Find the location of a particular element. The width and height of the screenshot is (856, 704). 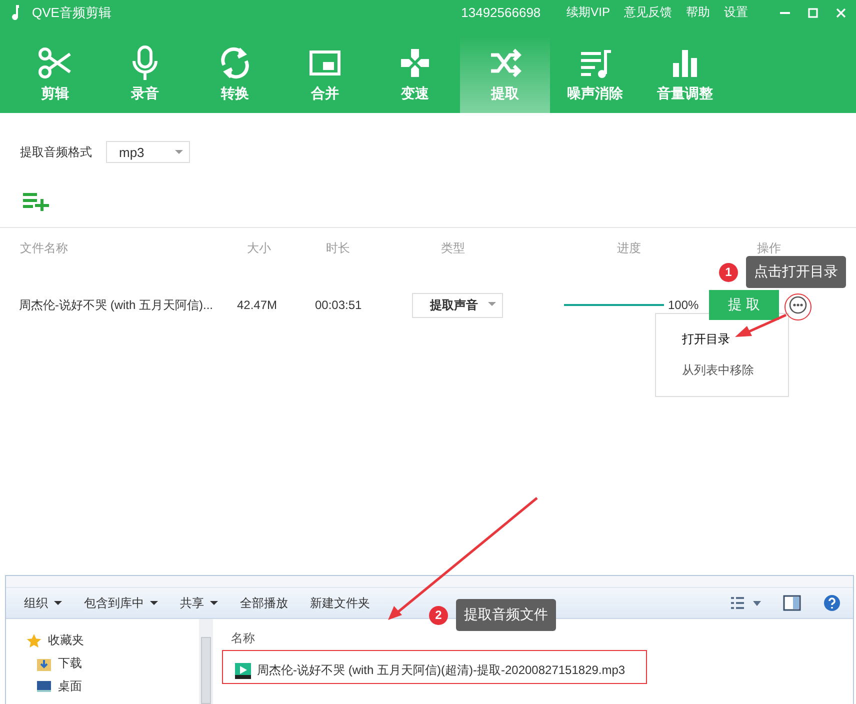

toolbar-button: 组织 is located at coordinates (43, 603).